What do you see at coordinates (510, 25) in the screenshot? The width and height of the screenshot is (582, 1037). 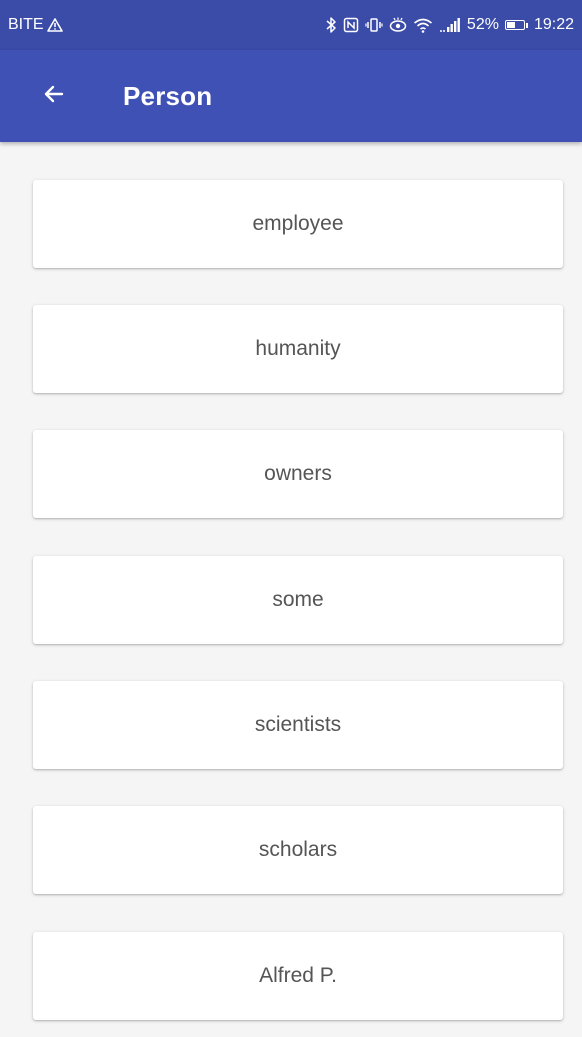 I see `battery-level-fill` at bounding box center [510, 25].